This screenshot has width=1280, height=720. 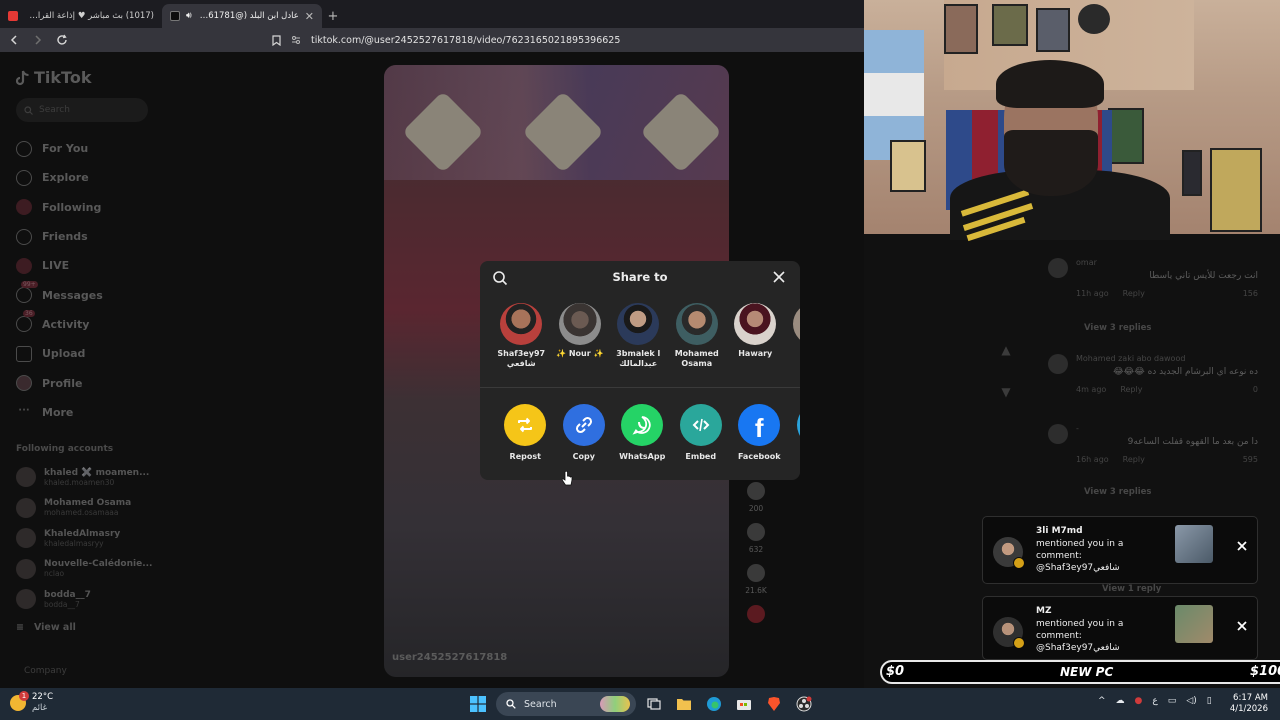 What do you see at coordinates (38, 40) in the screenshot?
I see `forward-icon` at bounding box center [38, 40].